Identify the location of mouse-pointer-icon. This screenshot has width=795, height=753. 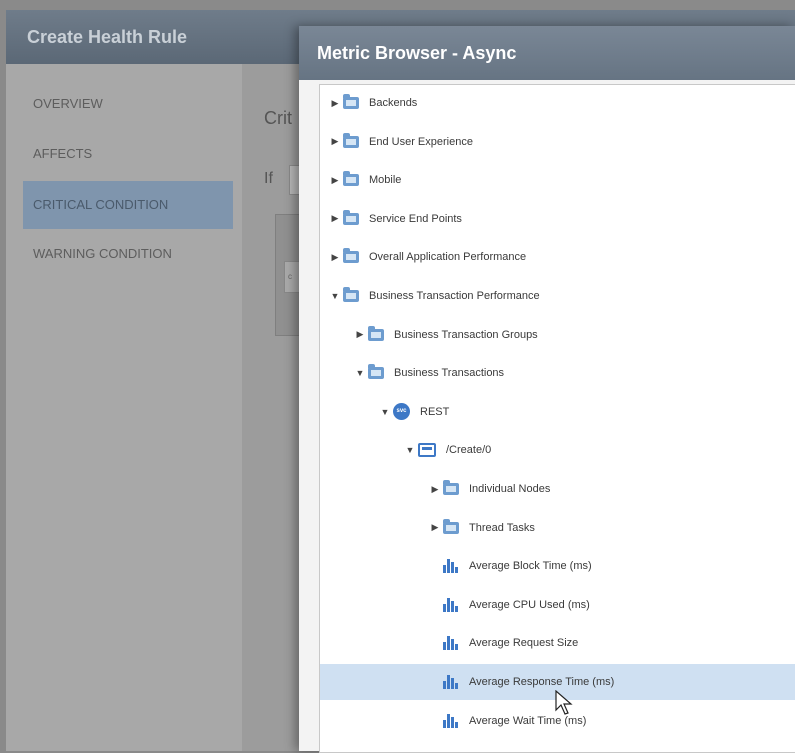
(564, 702).